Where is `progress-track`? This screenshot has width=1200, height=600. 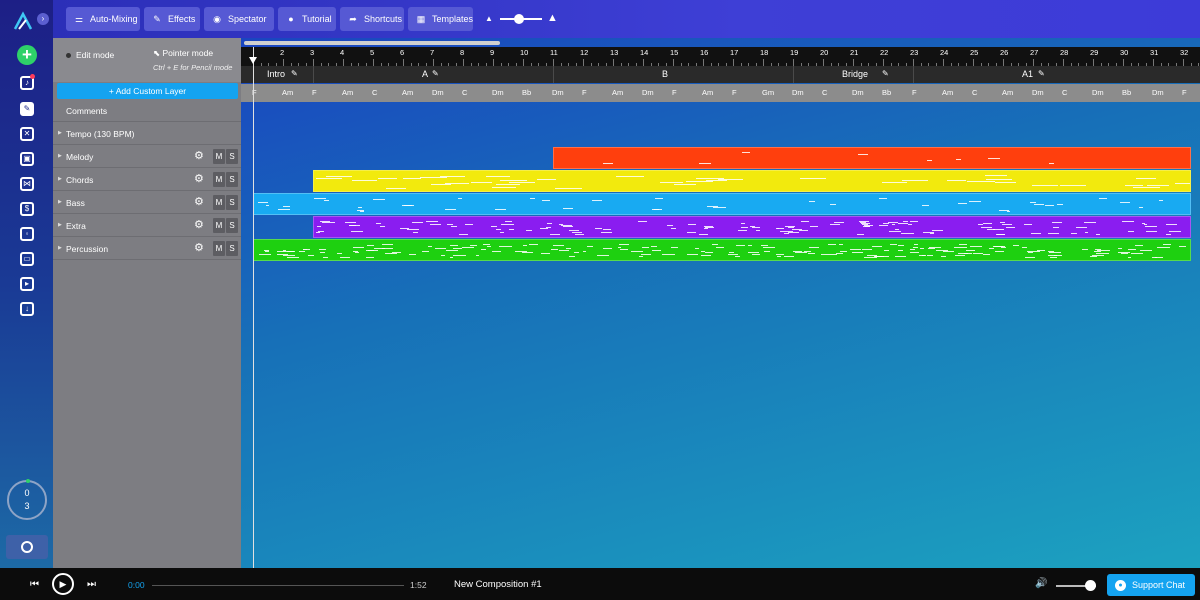
progress-track is located at coordinates (278, 585).